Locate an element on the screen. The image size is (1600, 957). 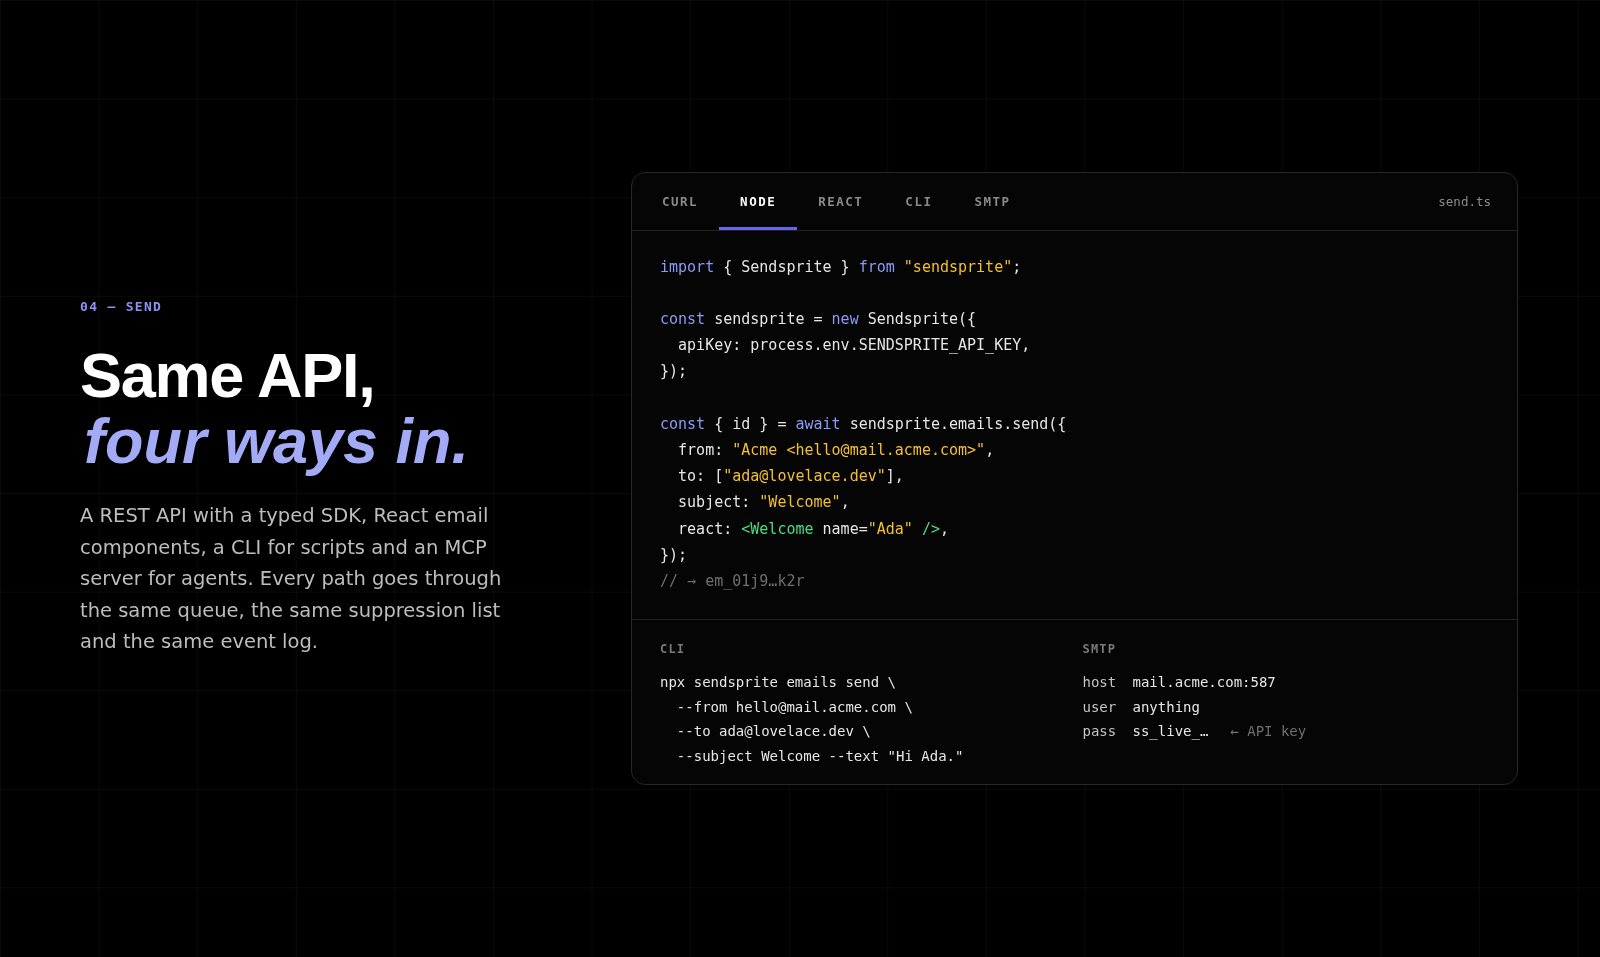
code-line: // → em_01j9…k2r is located at coordinates (732, 582).